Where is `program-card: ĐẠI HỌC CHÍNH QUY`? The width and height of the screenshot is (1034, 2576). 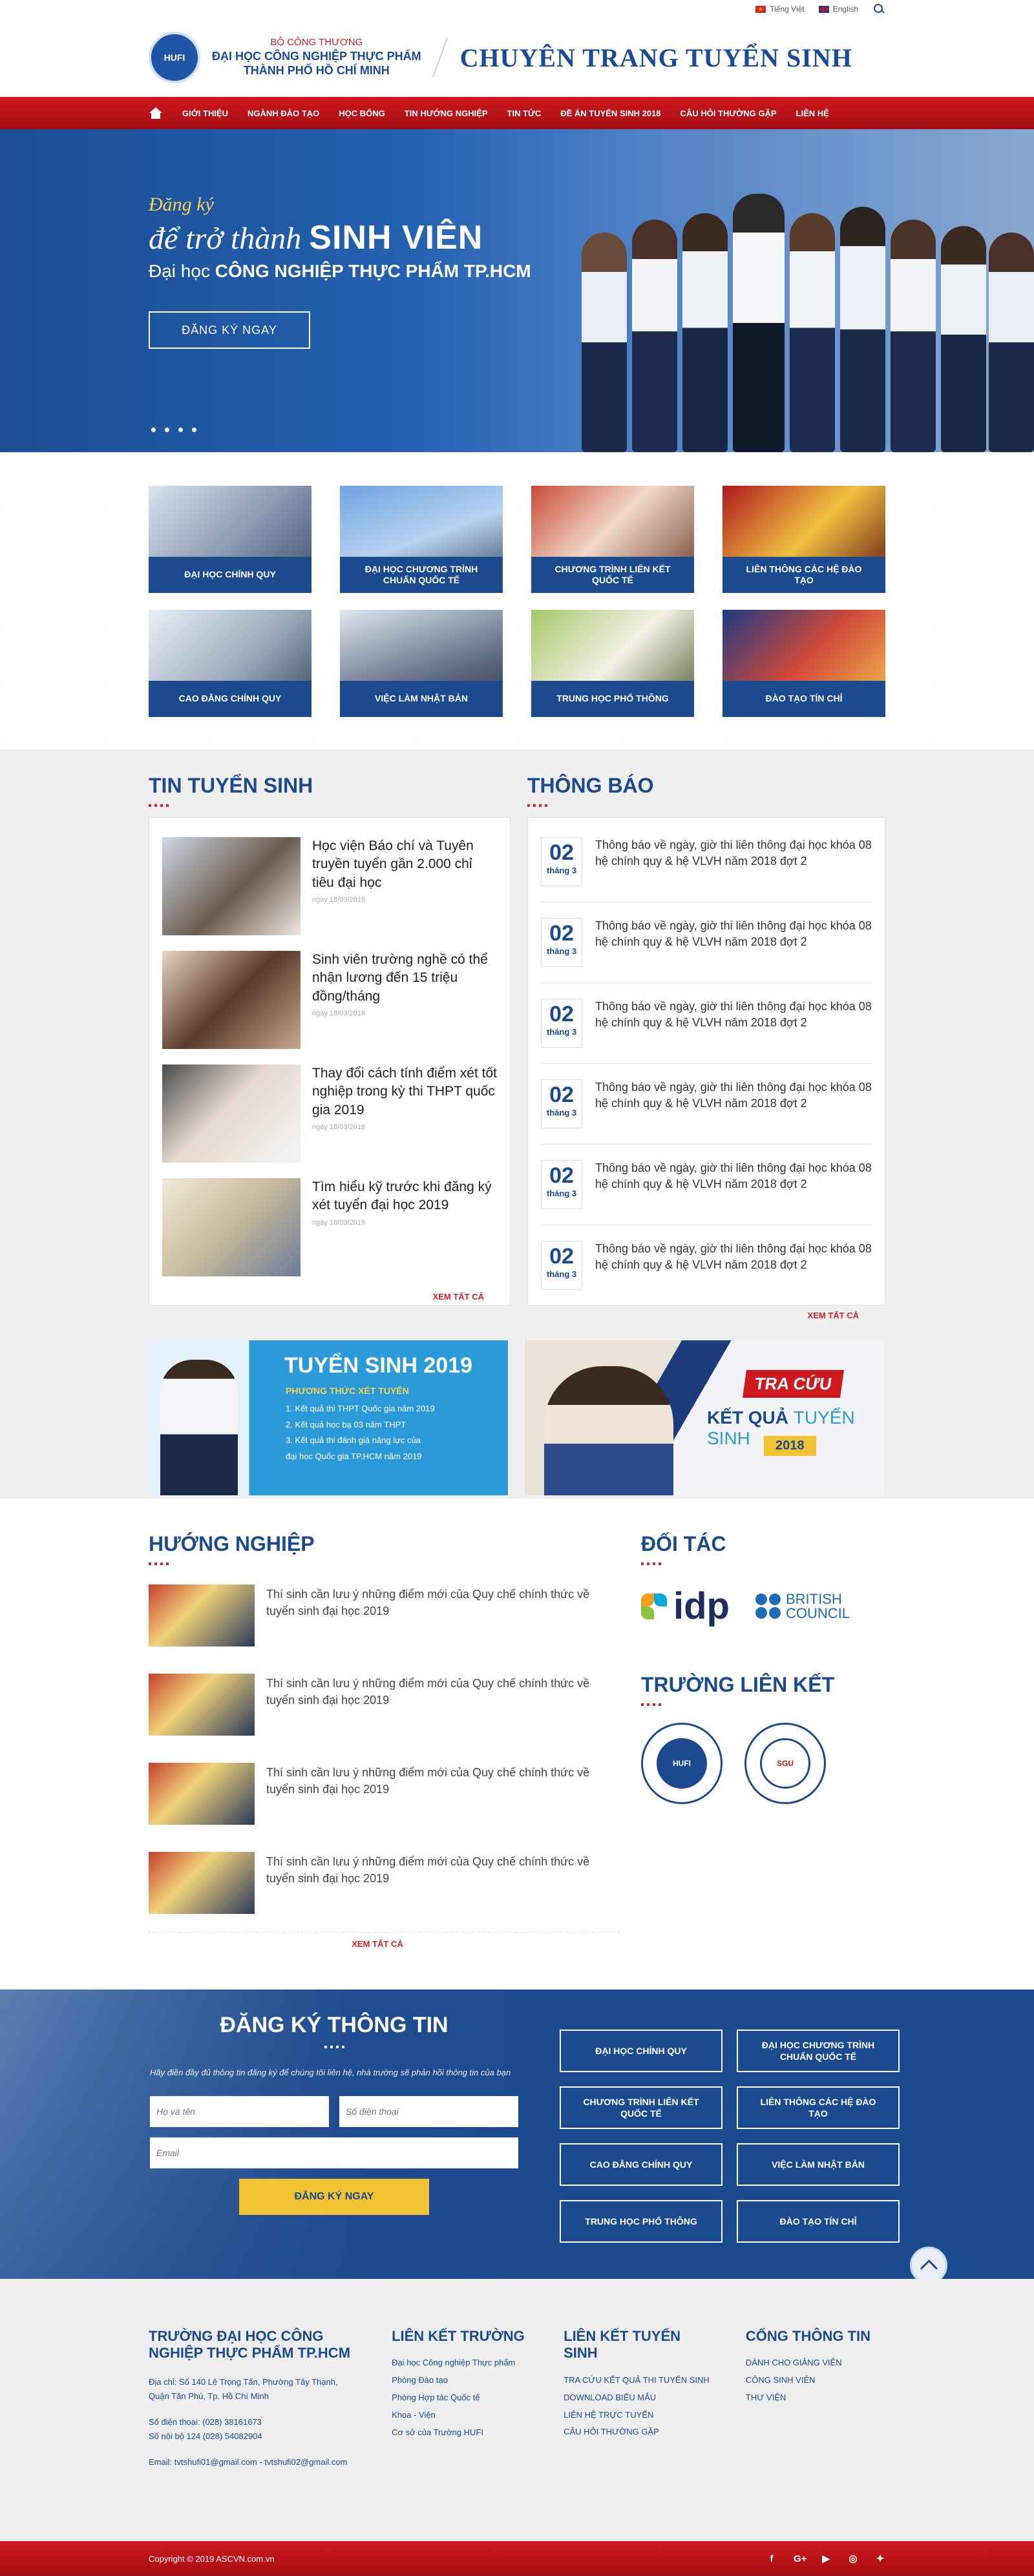 program-card: ĐẠI HỌC CHÍNH QUY is located at coordinates (230, 539).